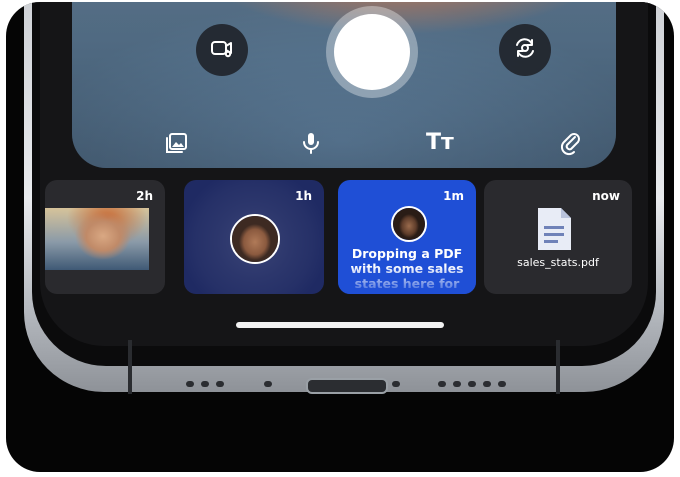 Image resolution: width=680 pixels, height=477 pixels. I want to click on file-name: sales_stats.pdf, so click(558, 262).